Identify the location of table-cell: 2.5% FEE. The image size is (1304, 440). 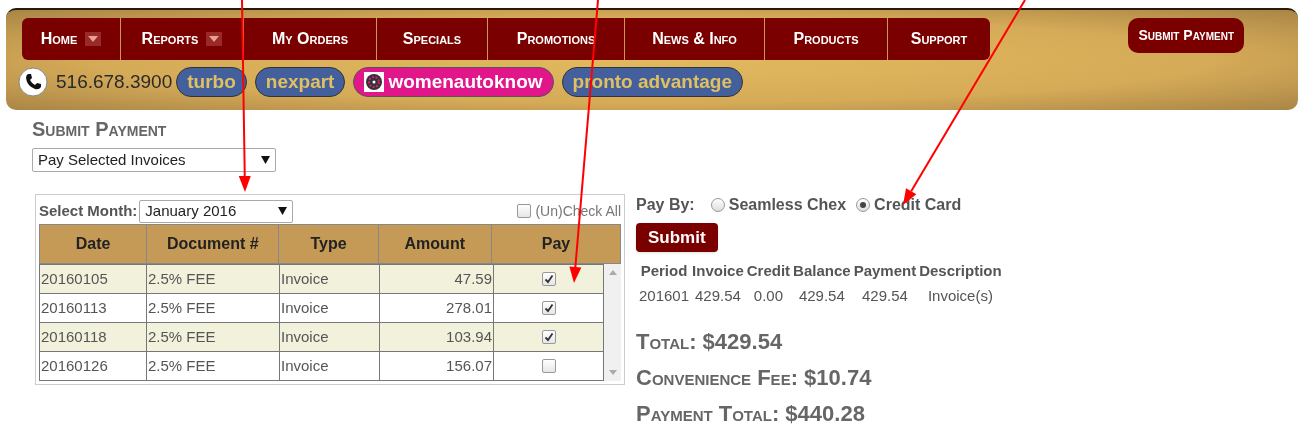
(213, 366).